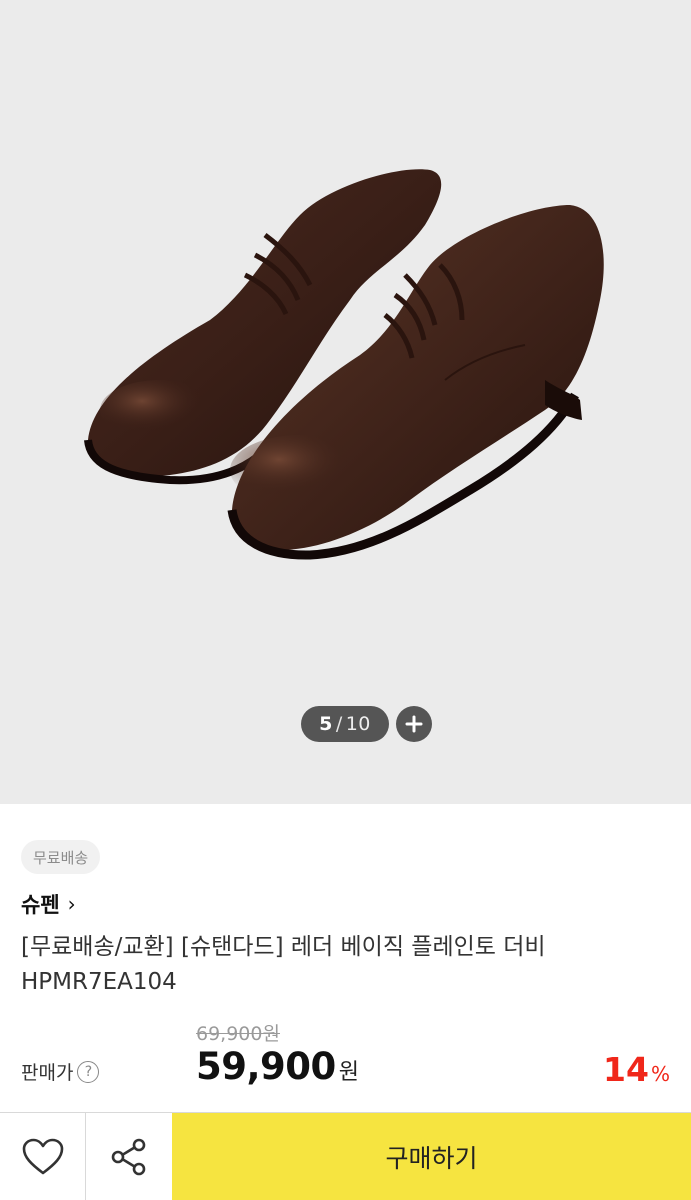 This screenshot has width=691, height=1200. Describe the element at coordinates (238, 1034) in the screenshot. I see `original-price: 69,900원` at that location.